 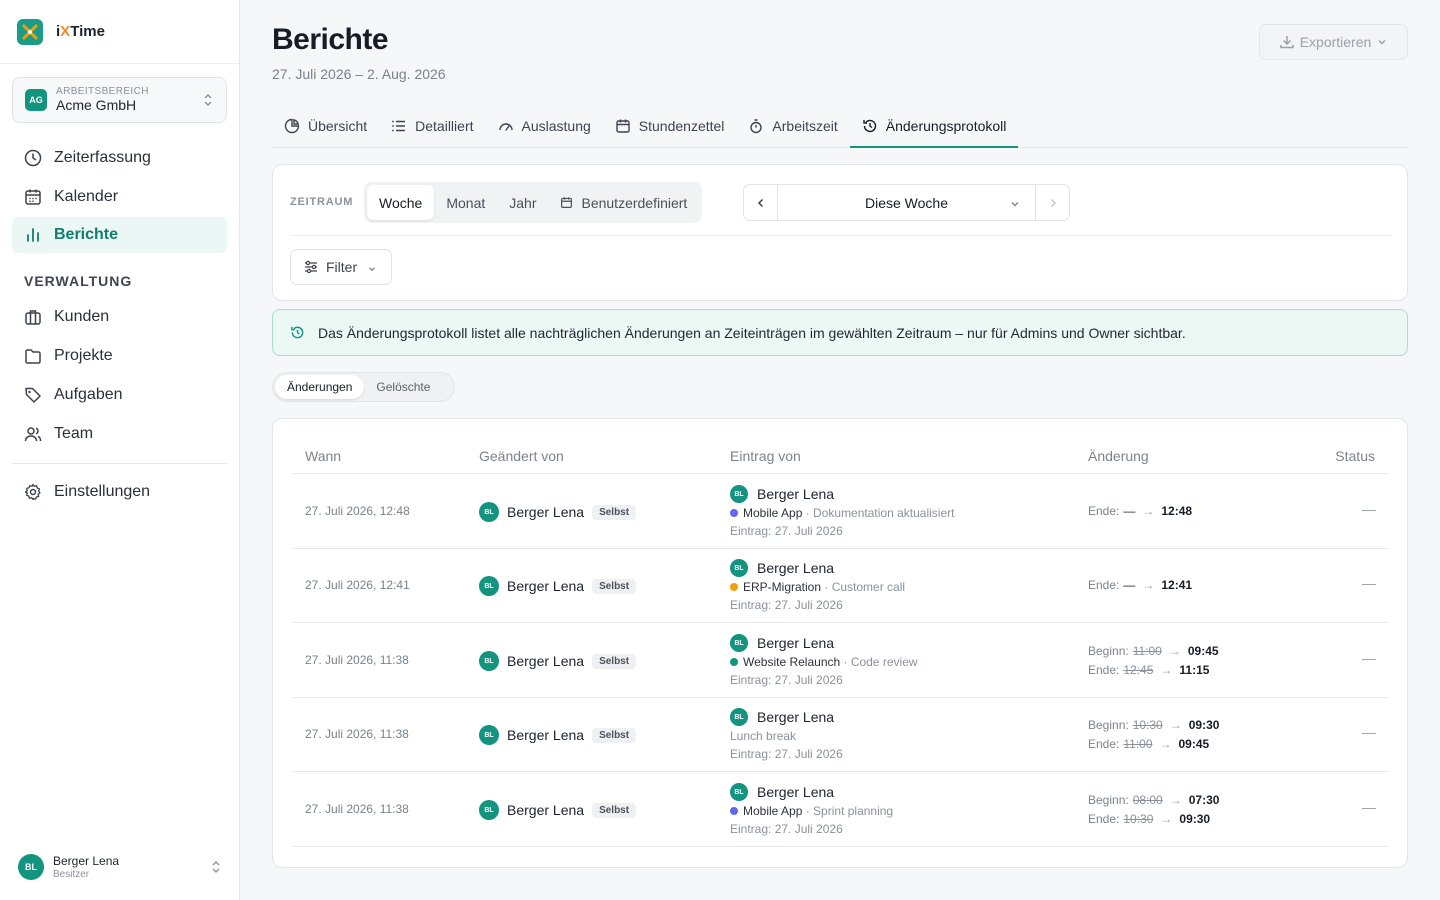 I want to click on change-new-value: 09:45, so click(x=1194, y=743).